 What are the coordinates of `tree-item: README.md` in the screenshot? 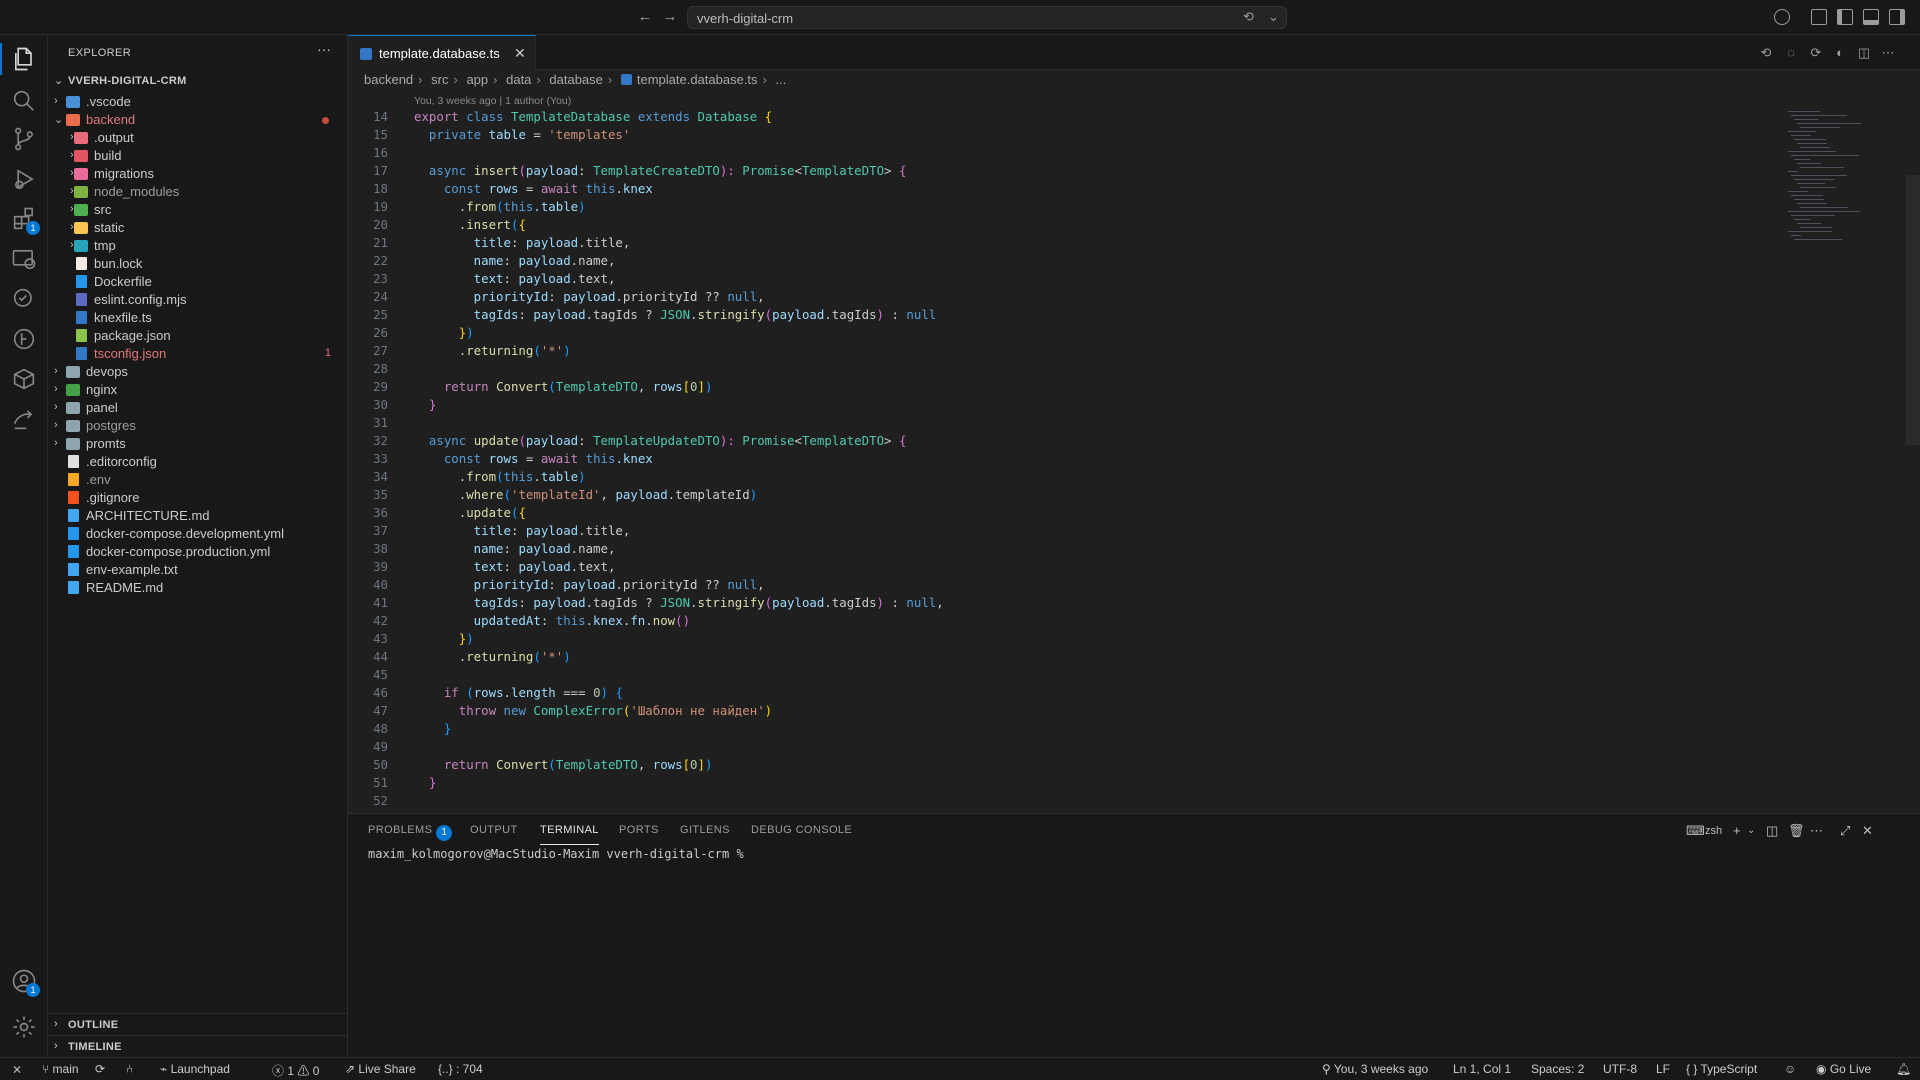 It's located at (197, 588).